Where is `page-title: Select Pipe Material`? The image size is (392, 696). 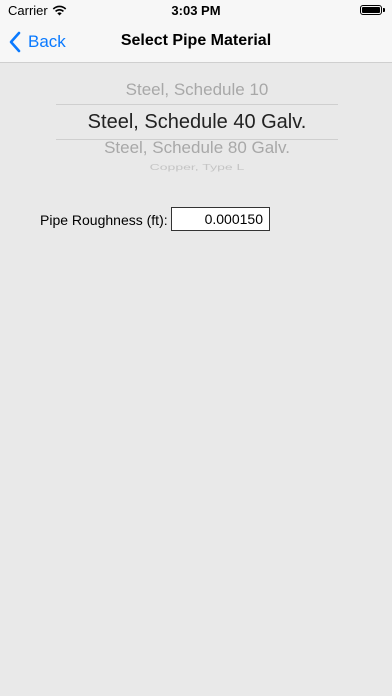 page-title: Select Pipe Material is located at coordinates (196, 40).